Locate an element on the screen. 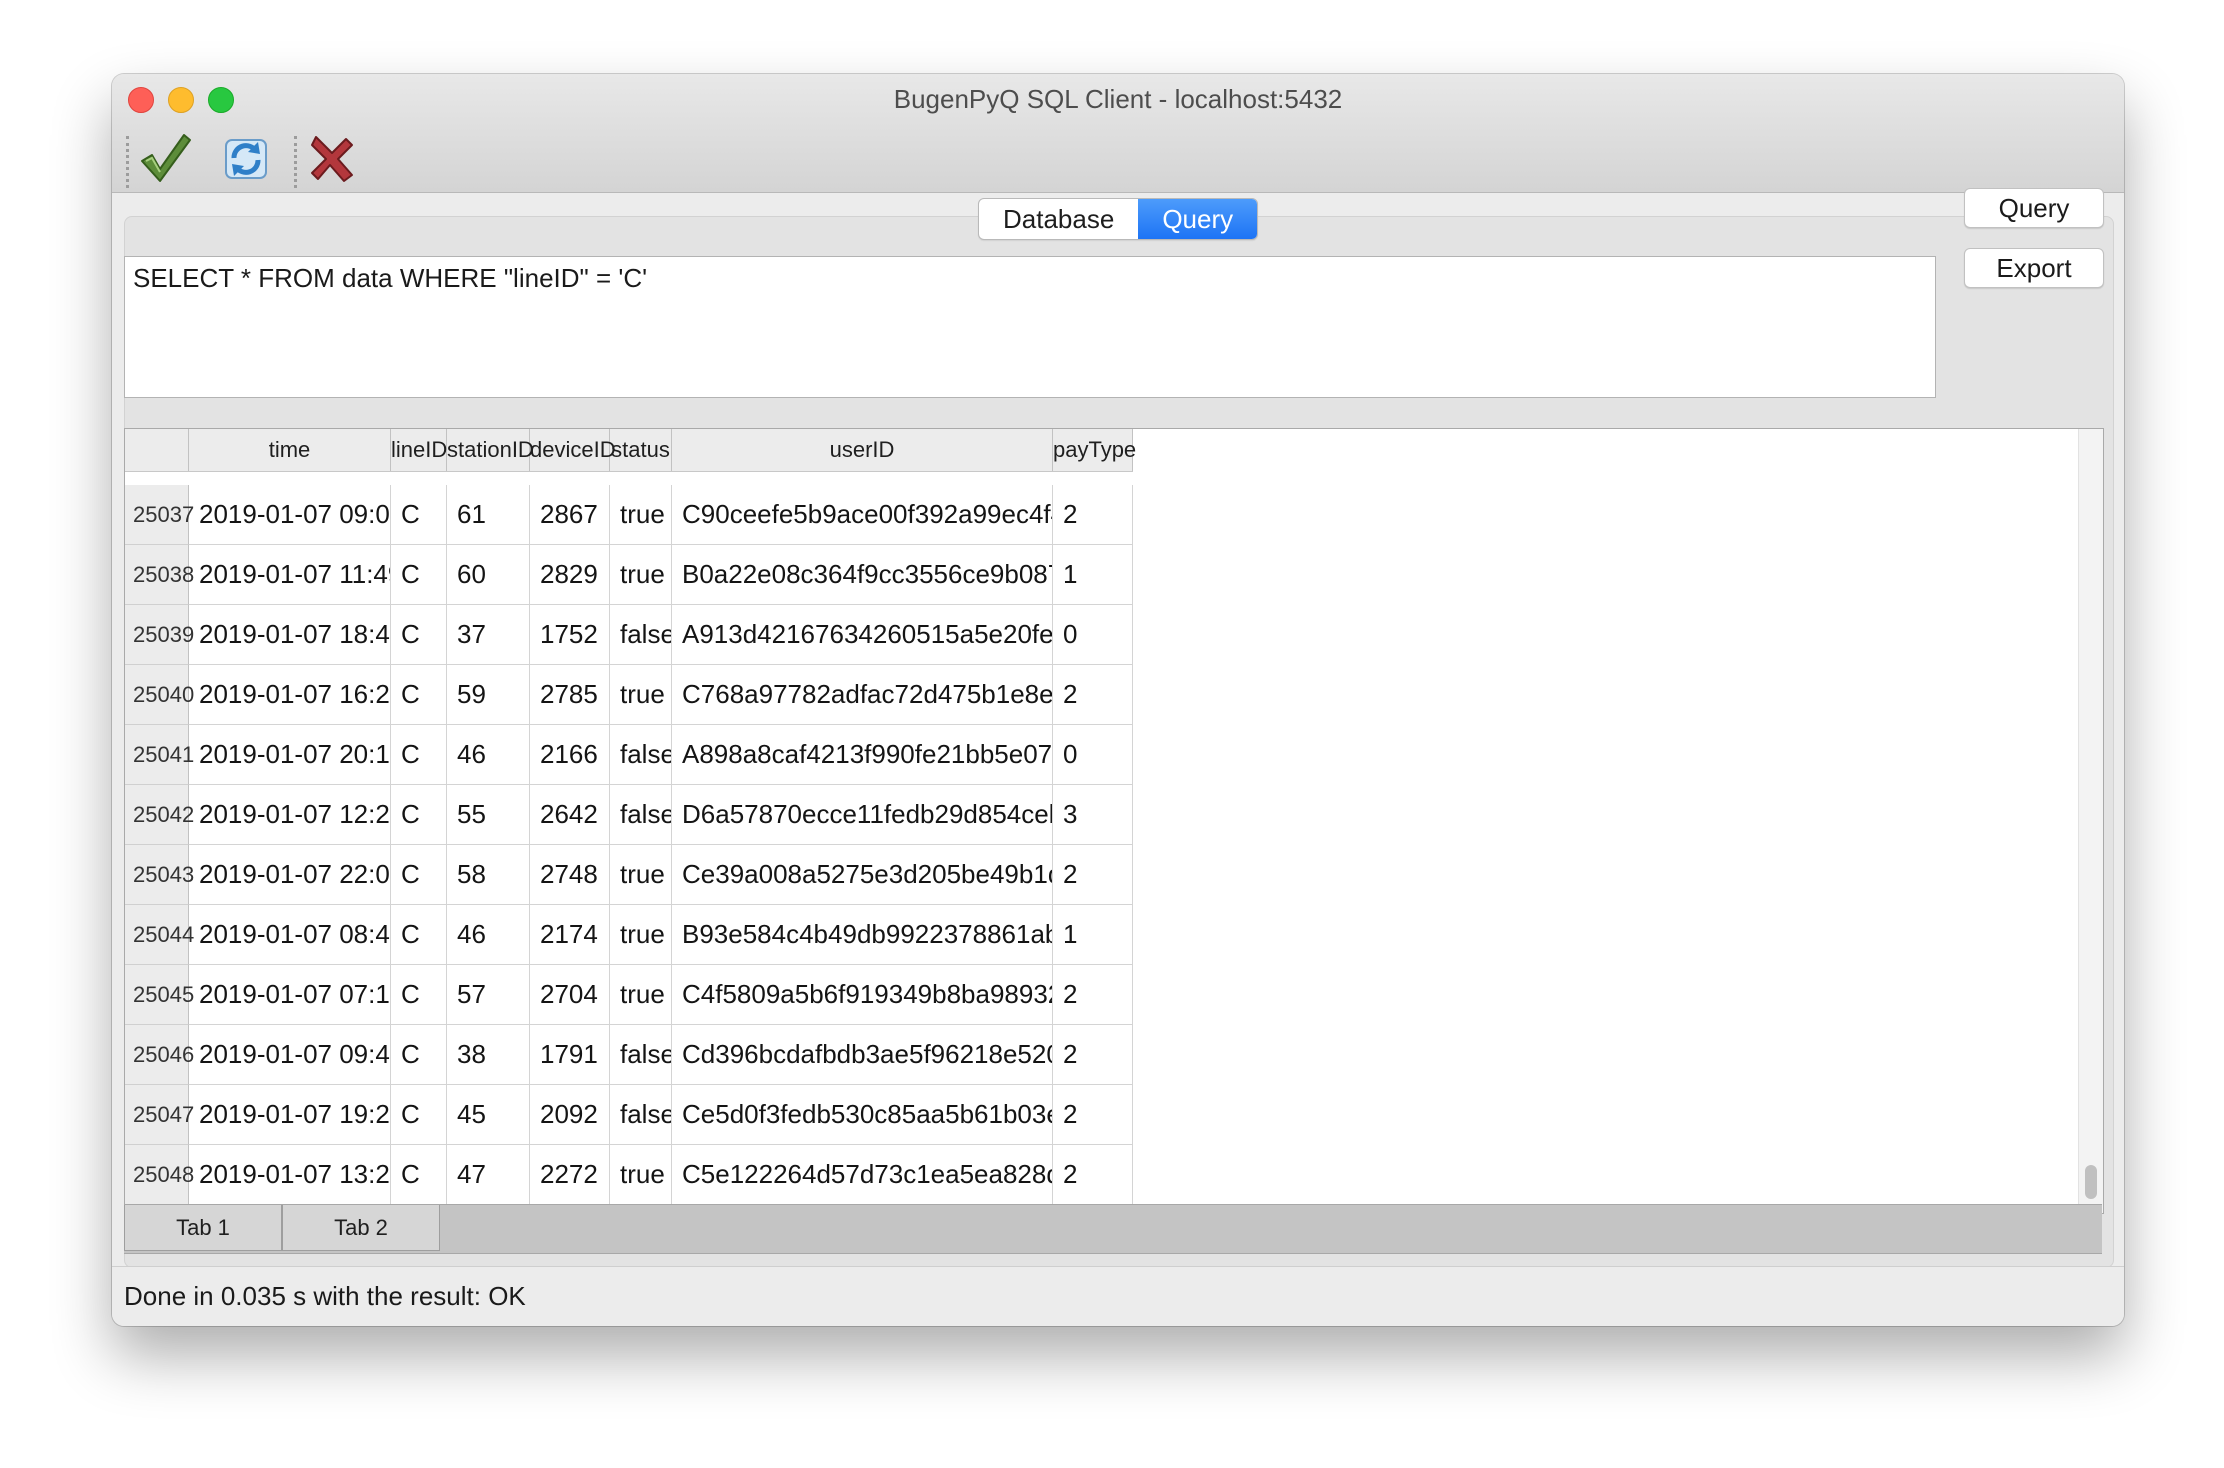 The image size is (2224, 1468). table-cell: 58 is located at coordinates (488, 875).